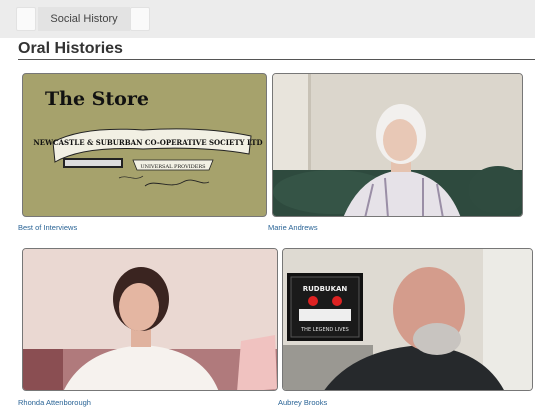 The height and width of the screenshot is (413, 535). Describe the element at coordinates (293, 227) in the screenshot. I see `video-caption-marie-andrews: Marie Andrews` at that location.